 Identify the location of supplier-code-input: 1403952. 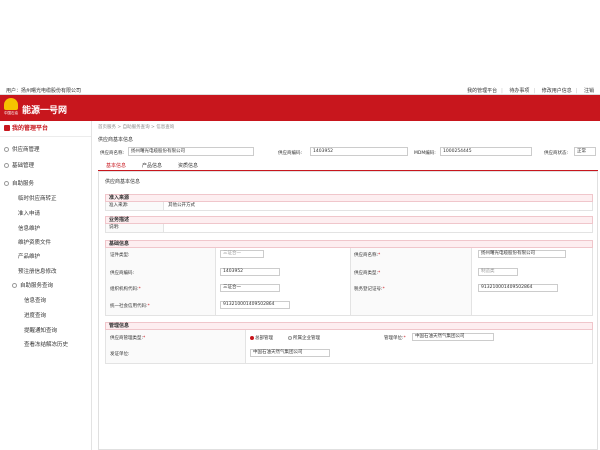
(250, 272).